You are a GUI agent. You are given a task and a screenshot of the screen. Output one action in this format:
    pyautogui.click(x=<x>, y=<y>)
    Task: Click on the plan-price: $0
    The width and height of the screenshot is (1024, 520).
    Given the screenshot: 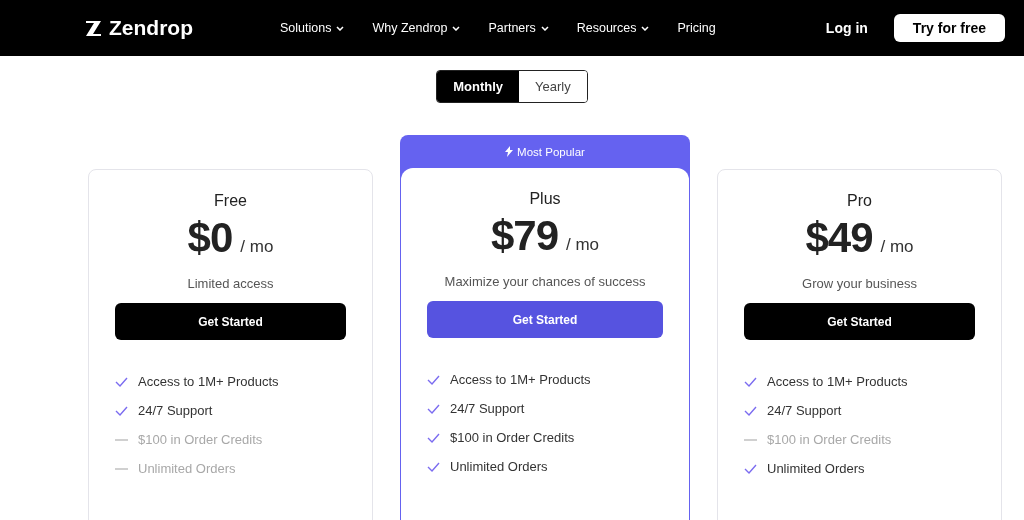 What is the action you would take?
    pyautogui.click(x=210, y=238)
    